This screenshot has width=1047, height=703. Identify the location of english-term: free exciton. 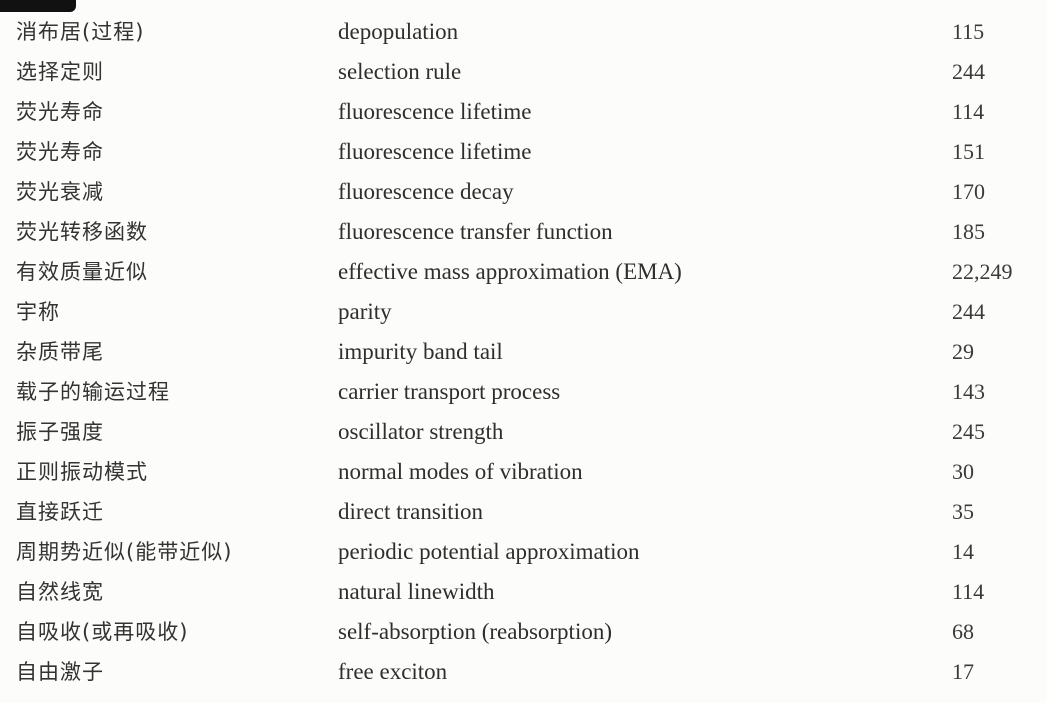
(393, 671).